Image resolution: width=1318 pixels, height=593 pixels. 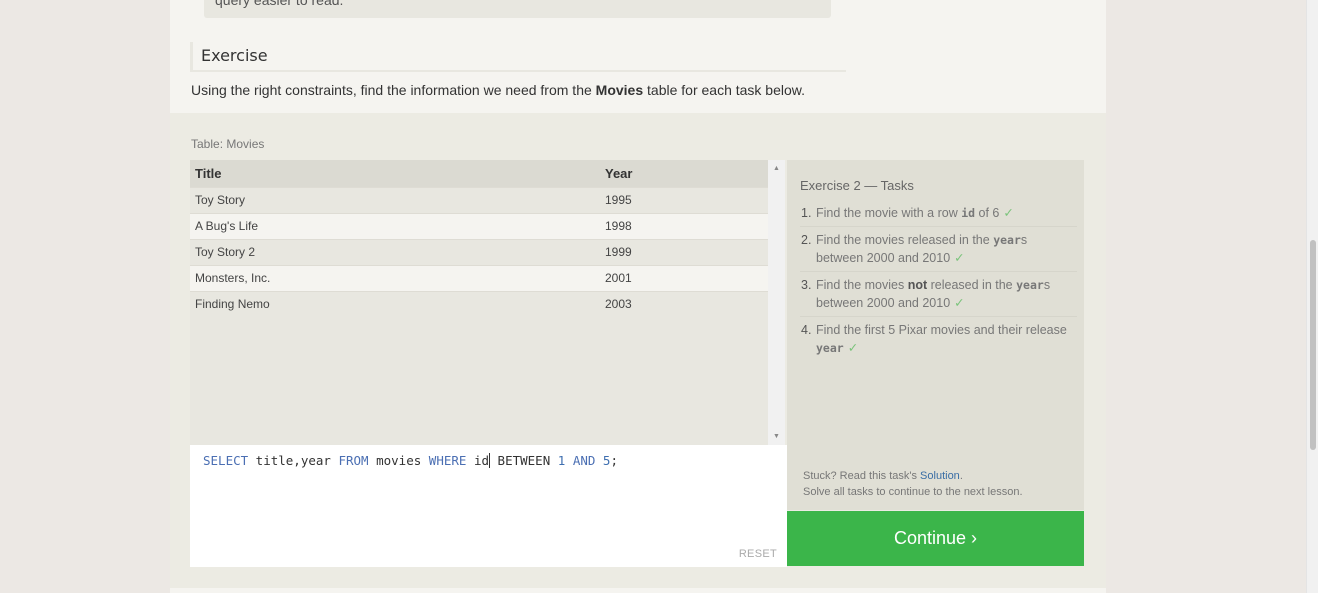 What do you see at coordinates (293, 460) in the screenshot?
I see `sql-text: title,year` at bounding box center [293, 460].